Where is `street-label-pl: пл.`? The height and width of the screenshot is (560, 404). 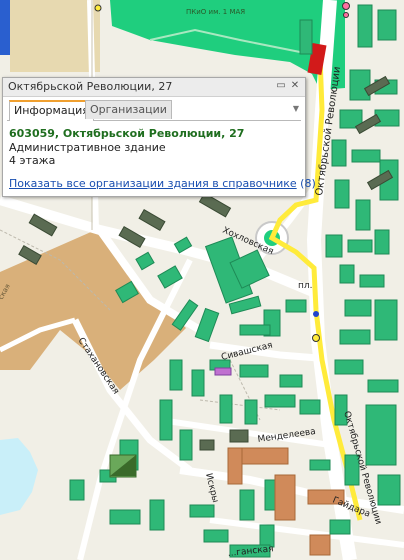 street-label-pl: пл. is located at coordinates (305, 286).